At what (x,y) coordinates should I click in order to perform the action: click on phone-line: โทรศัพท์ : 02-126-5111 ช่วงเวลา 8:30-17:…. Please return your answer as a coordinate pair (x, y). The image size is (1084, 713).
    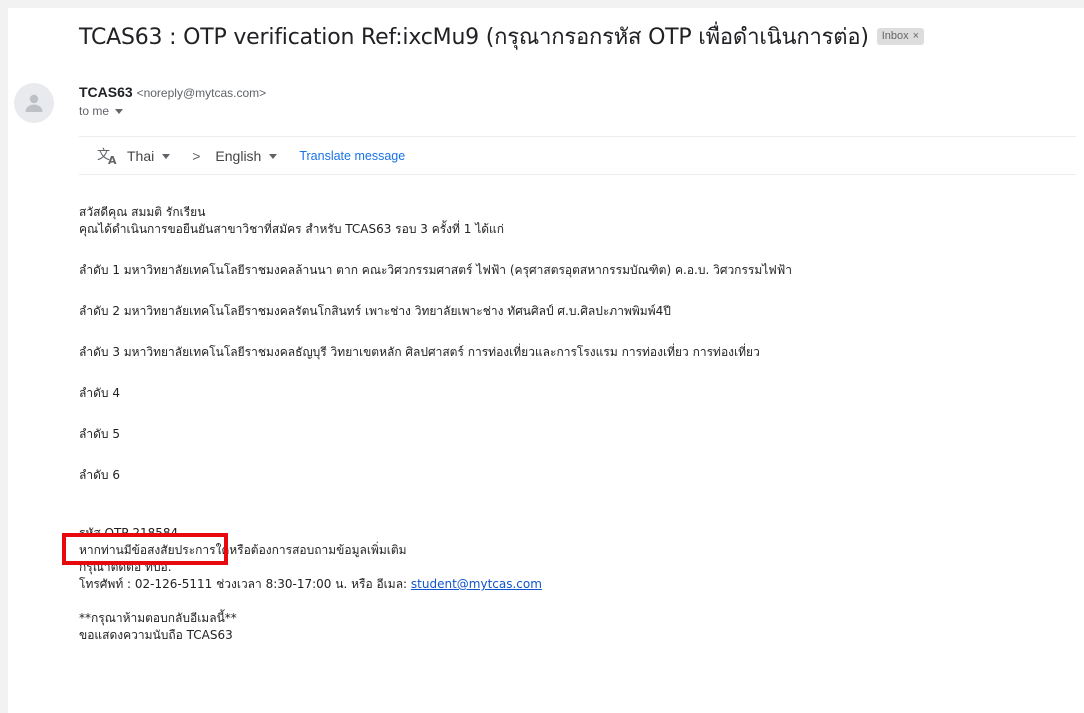
    Looking at the image, I should click on (574, 584).